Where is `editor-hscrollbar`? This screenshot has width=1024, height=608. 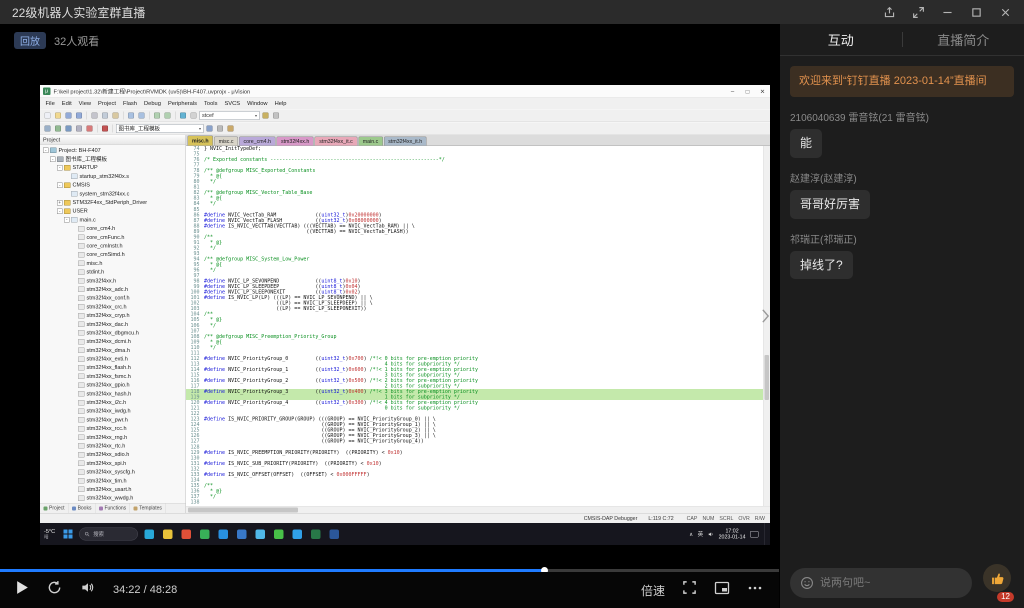
editor-hscrollbar is located at coordinates (478, 509).